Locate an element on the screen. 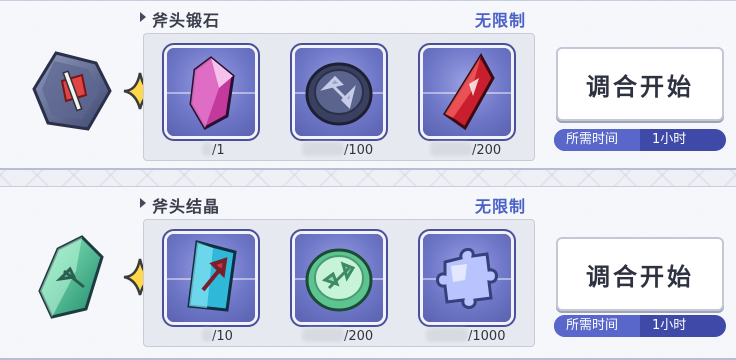  axe-coin-dark-icon is located at coordinates (339, 94).